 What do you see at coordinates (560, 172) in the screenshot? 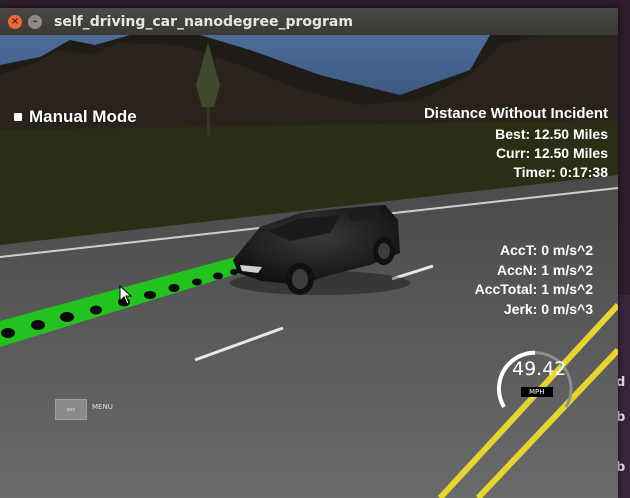
I see `timer: Timer: 0:17:38` at bounding box center [560, 172].